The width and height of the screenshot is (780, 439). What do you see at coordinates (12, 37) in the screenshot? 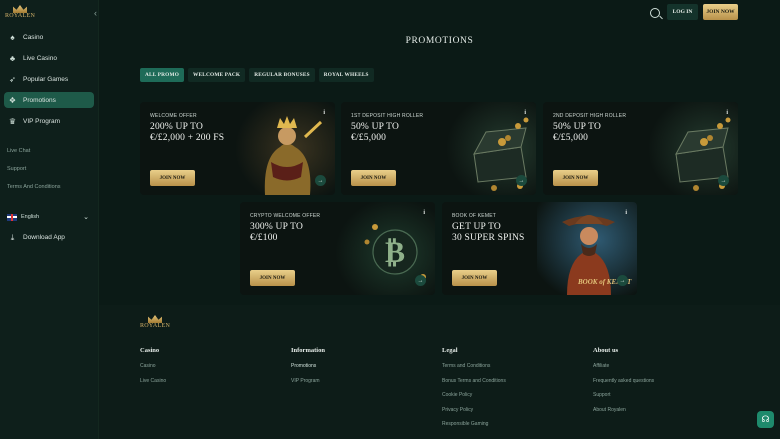
I see `casino-icon: ♠` at bounding box center [12, 37].